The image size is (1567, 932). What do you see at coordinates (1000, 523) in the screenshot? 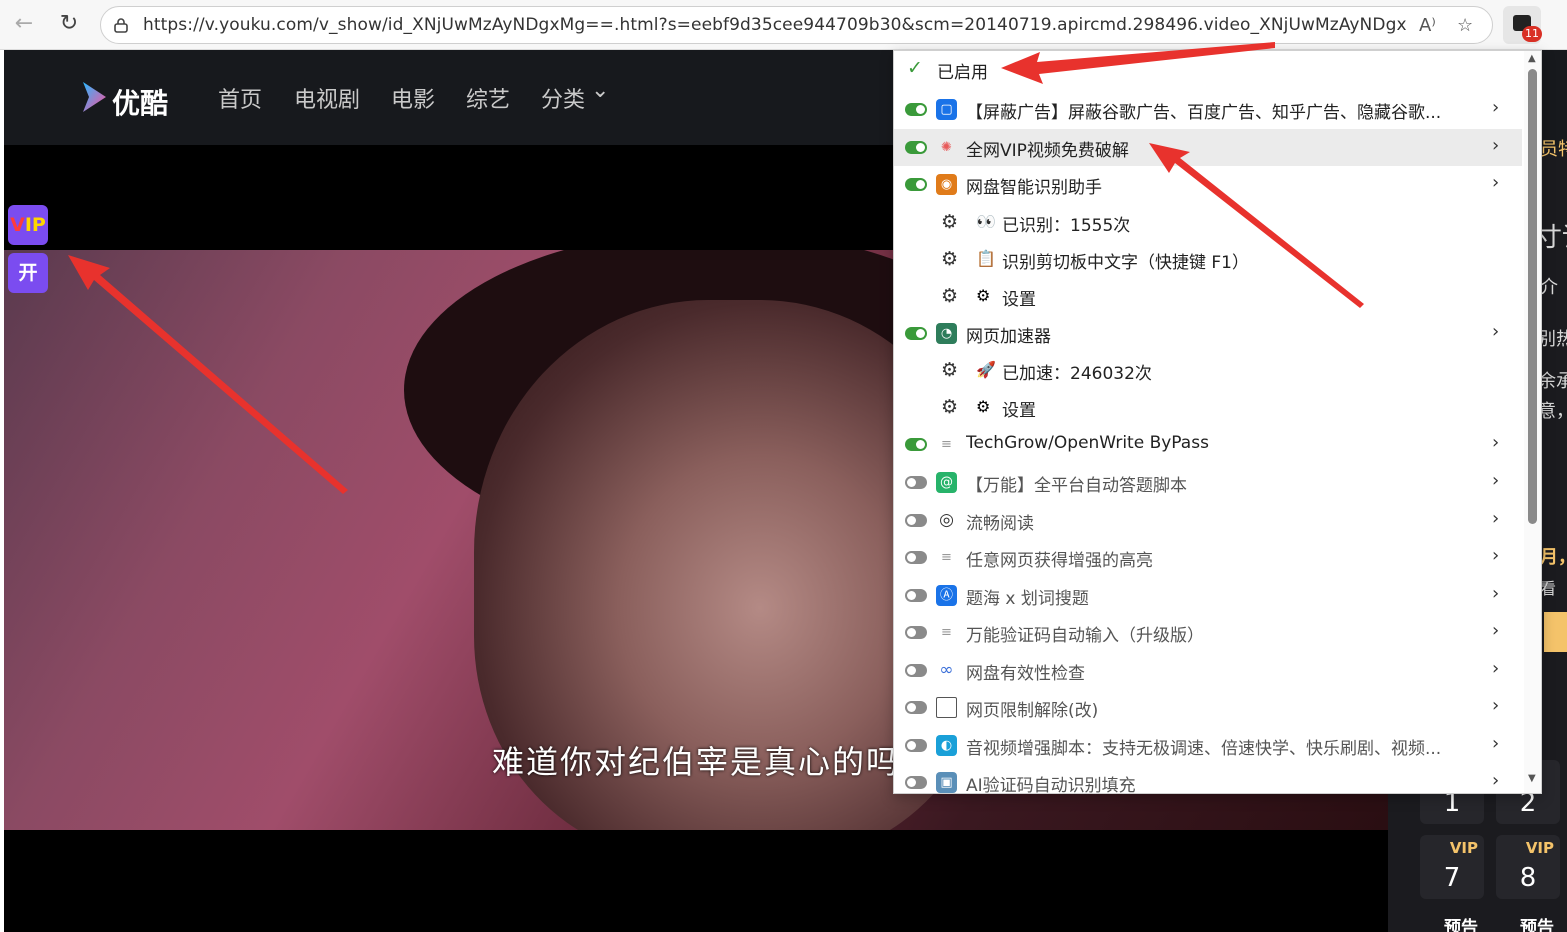
I see `script-label: 流畅阅读` at bounding box center [1000, 523].